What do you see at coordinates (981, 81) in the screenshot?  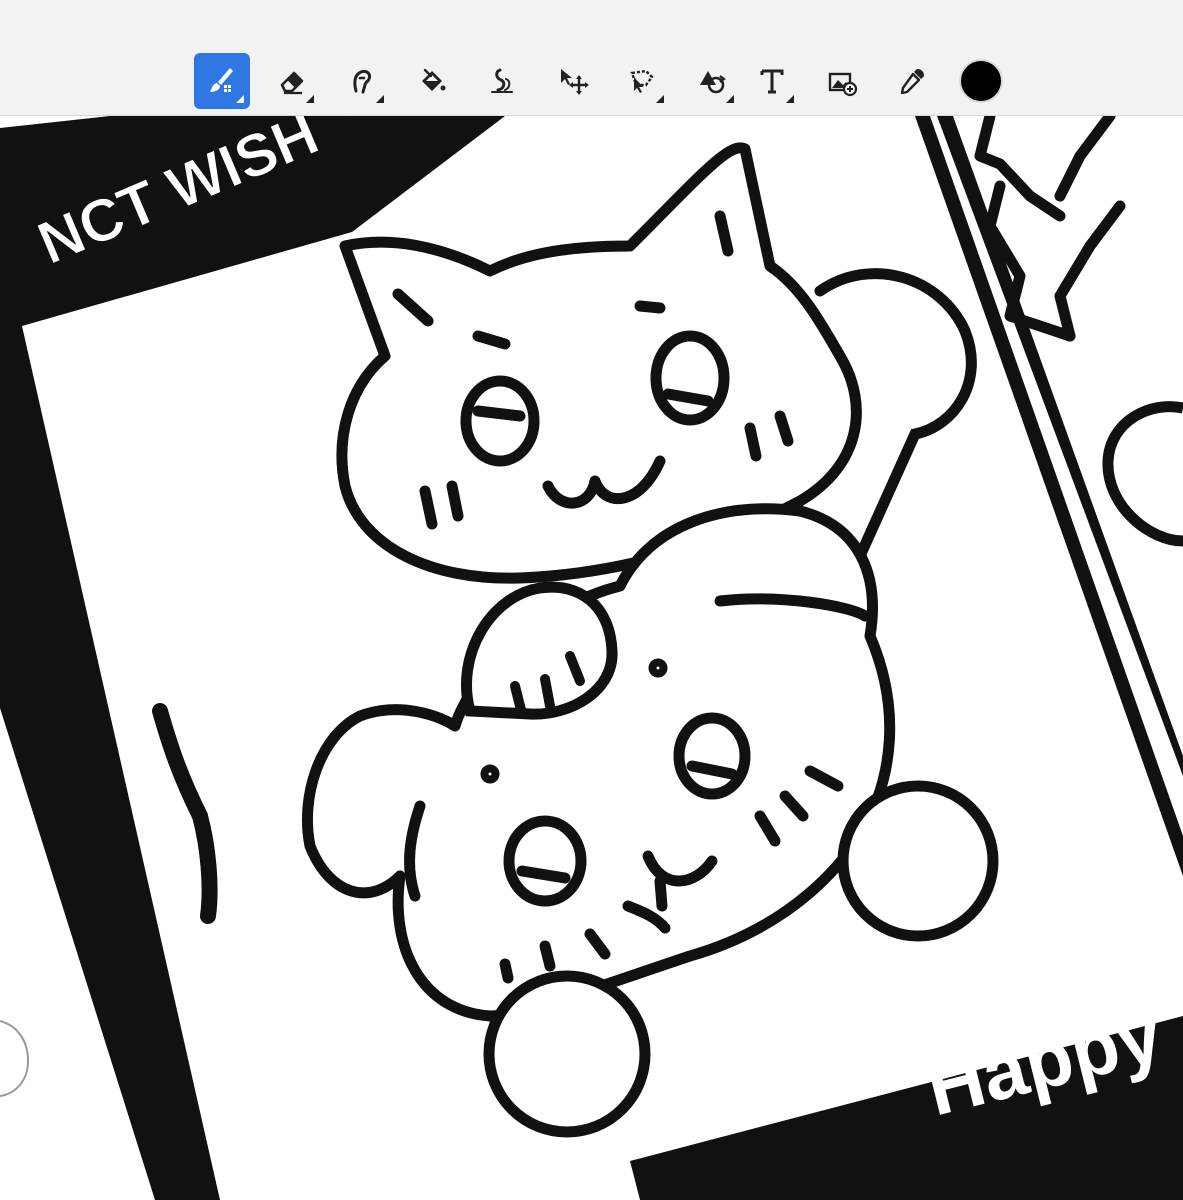 I see `active-color-swatch` at bounding box center [981, 81].